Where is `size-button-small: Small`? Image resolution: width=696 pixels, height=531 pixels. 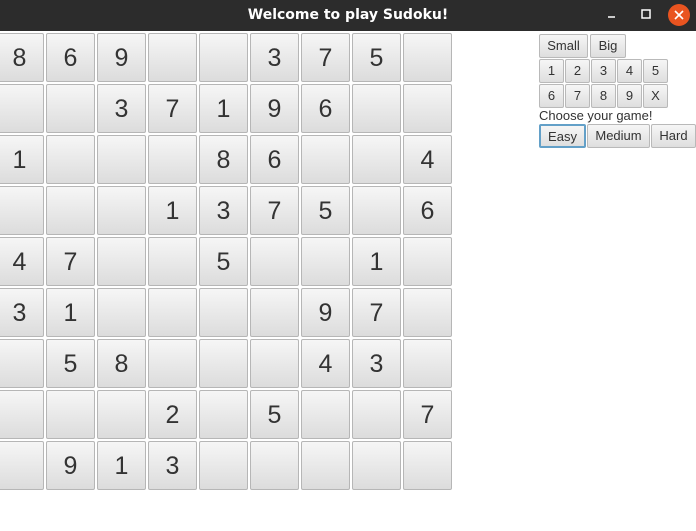
size-button-small: Small is located at coordinates (563, 46).